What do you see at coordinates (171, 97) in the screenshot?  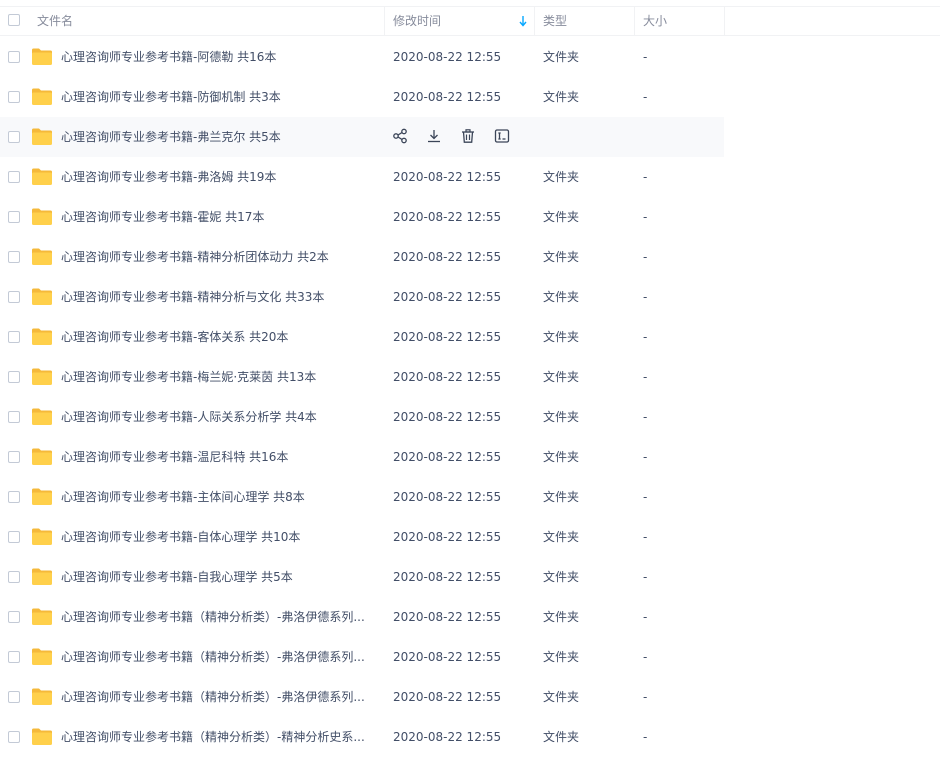 I see `file-name: 心理咨询师专业参考书籍-防御机制 共3本` at bounding box center [171, 97].